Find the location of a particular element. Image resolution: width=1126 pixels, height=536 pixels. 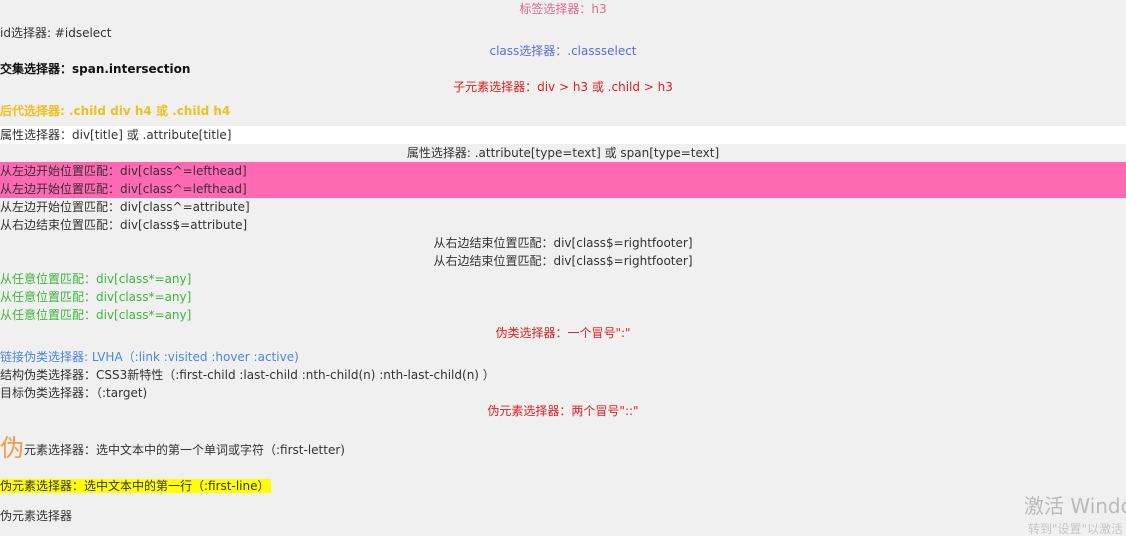

contains-text-2: 从任意位置匹配：div[class*=any] is located at coordinates (96, 297).